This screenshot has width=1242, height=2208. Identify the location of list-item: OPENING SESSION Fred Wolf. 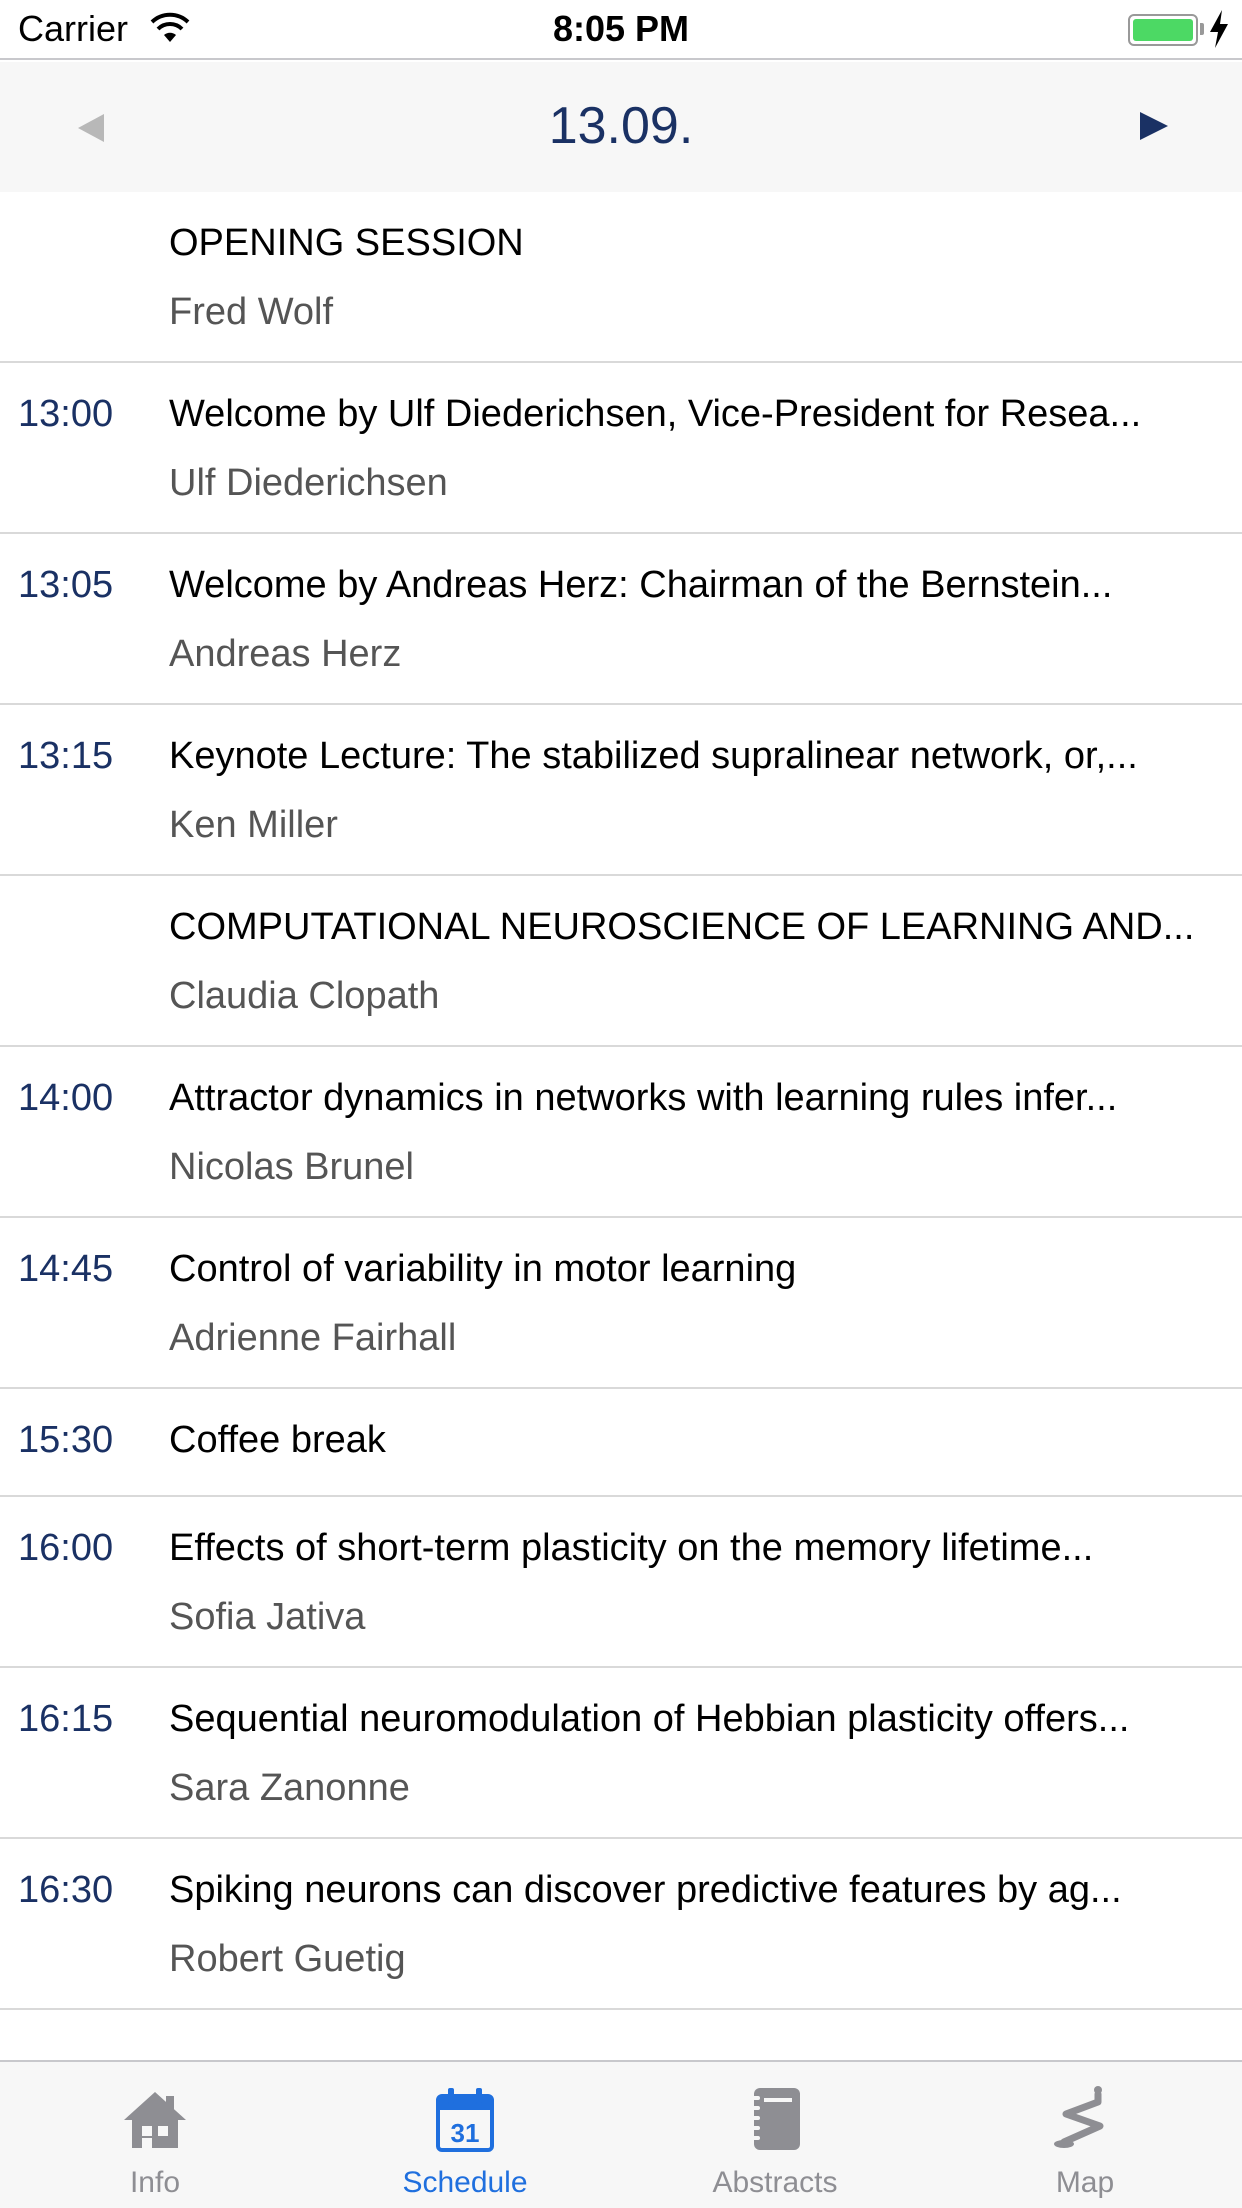
(621, 277).